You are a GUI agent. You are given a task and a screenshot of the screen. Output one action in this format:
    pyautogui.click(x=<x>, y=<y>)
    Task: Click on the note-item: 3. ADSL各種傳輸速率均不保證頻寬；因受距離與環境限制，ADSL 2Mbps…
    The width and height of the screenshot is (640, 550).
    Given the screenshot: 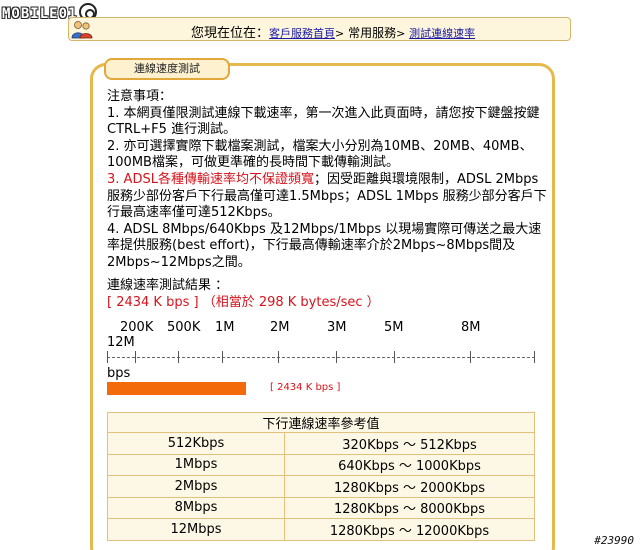 What is the action you would take?
    pyautogui.click(x=327, y=197)
    